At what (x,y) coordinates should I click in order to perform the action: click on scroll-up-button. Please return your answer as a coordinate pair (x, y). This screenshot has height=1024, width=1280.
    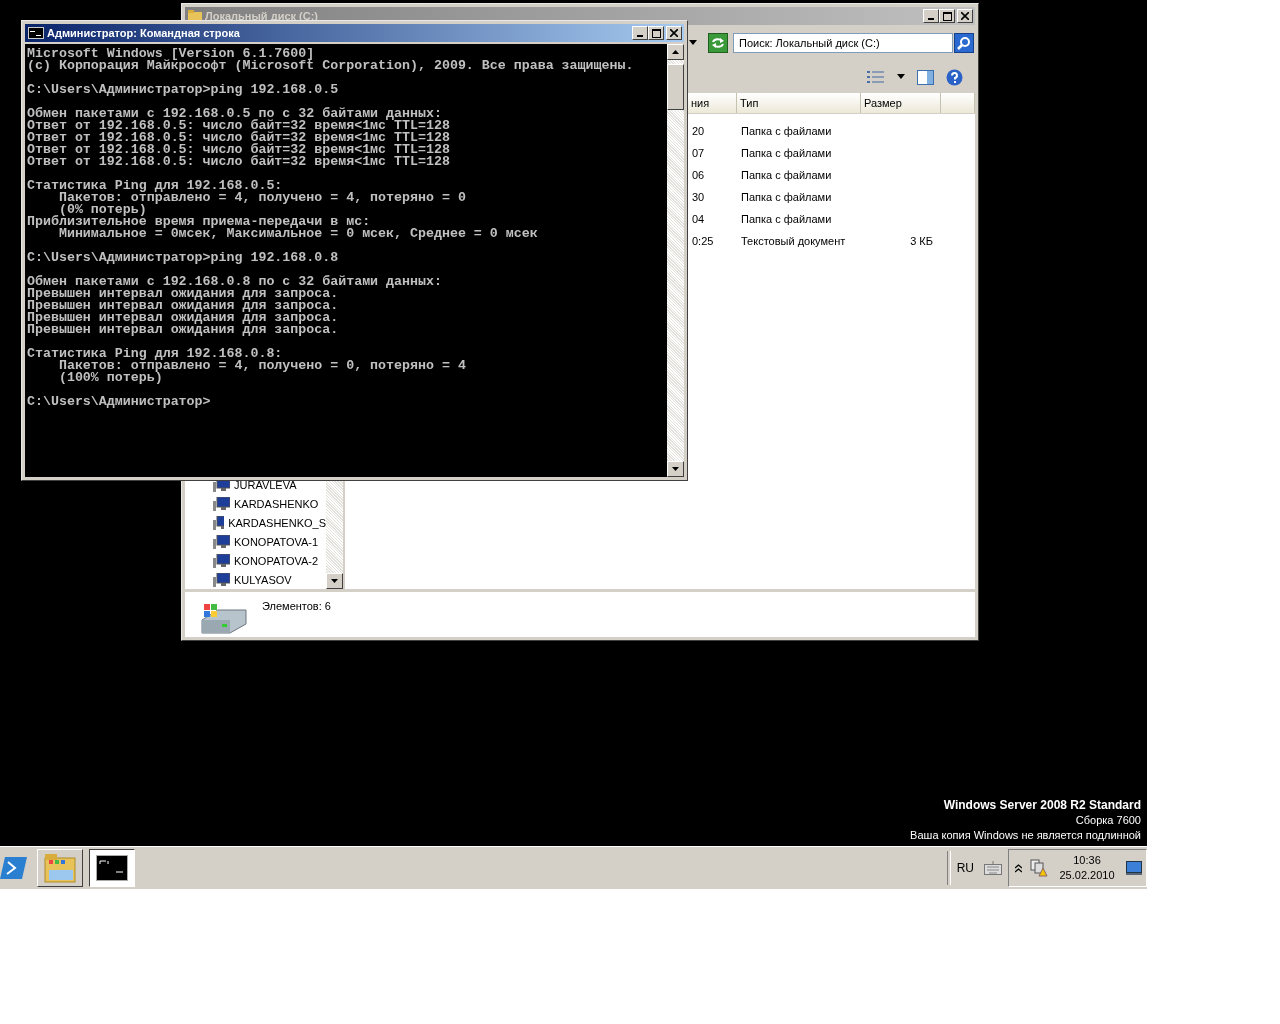
    Looking at the image, I should click on (675, 52).